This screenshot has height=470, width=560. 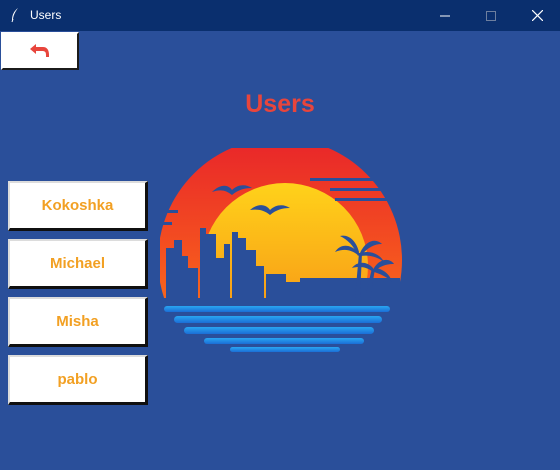 I want to click on window-title: Users, so click(x=46, y=15).